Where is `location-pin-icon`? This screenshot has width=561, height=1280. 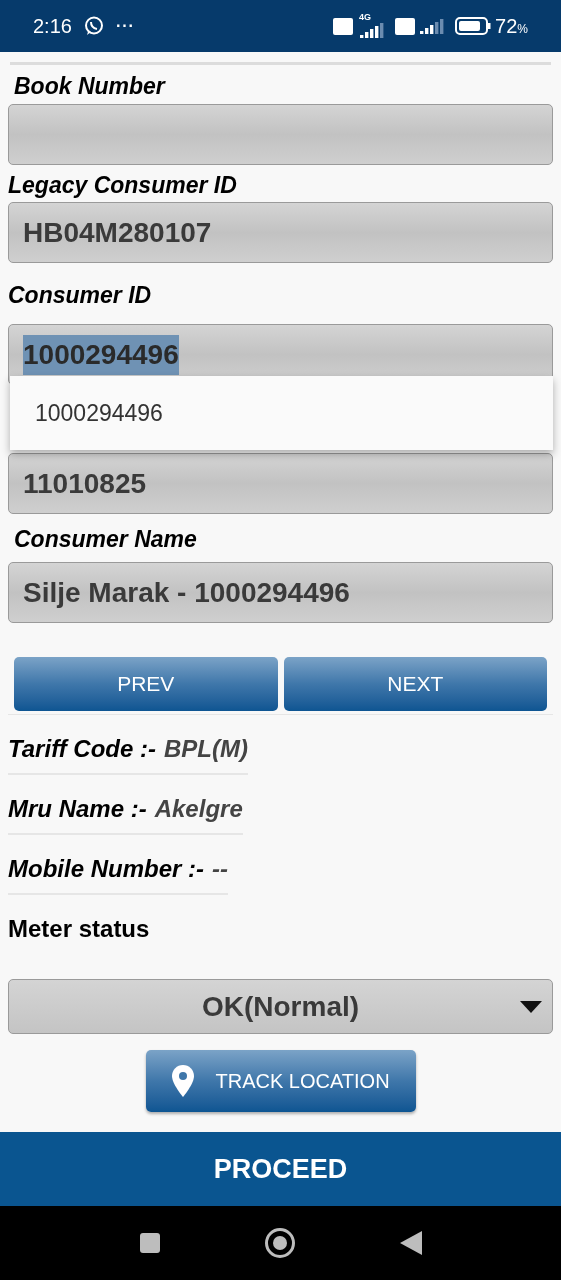 location-pin-icon is located at coordinates (182, 1081).